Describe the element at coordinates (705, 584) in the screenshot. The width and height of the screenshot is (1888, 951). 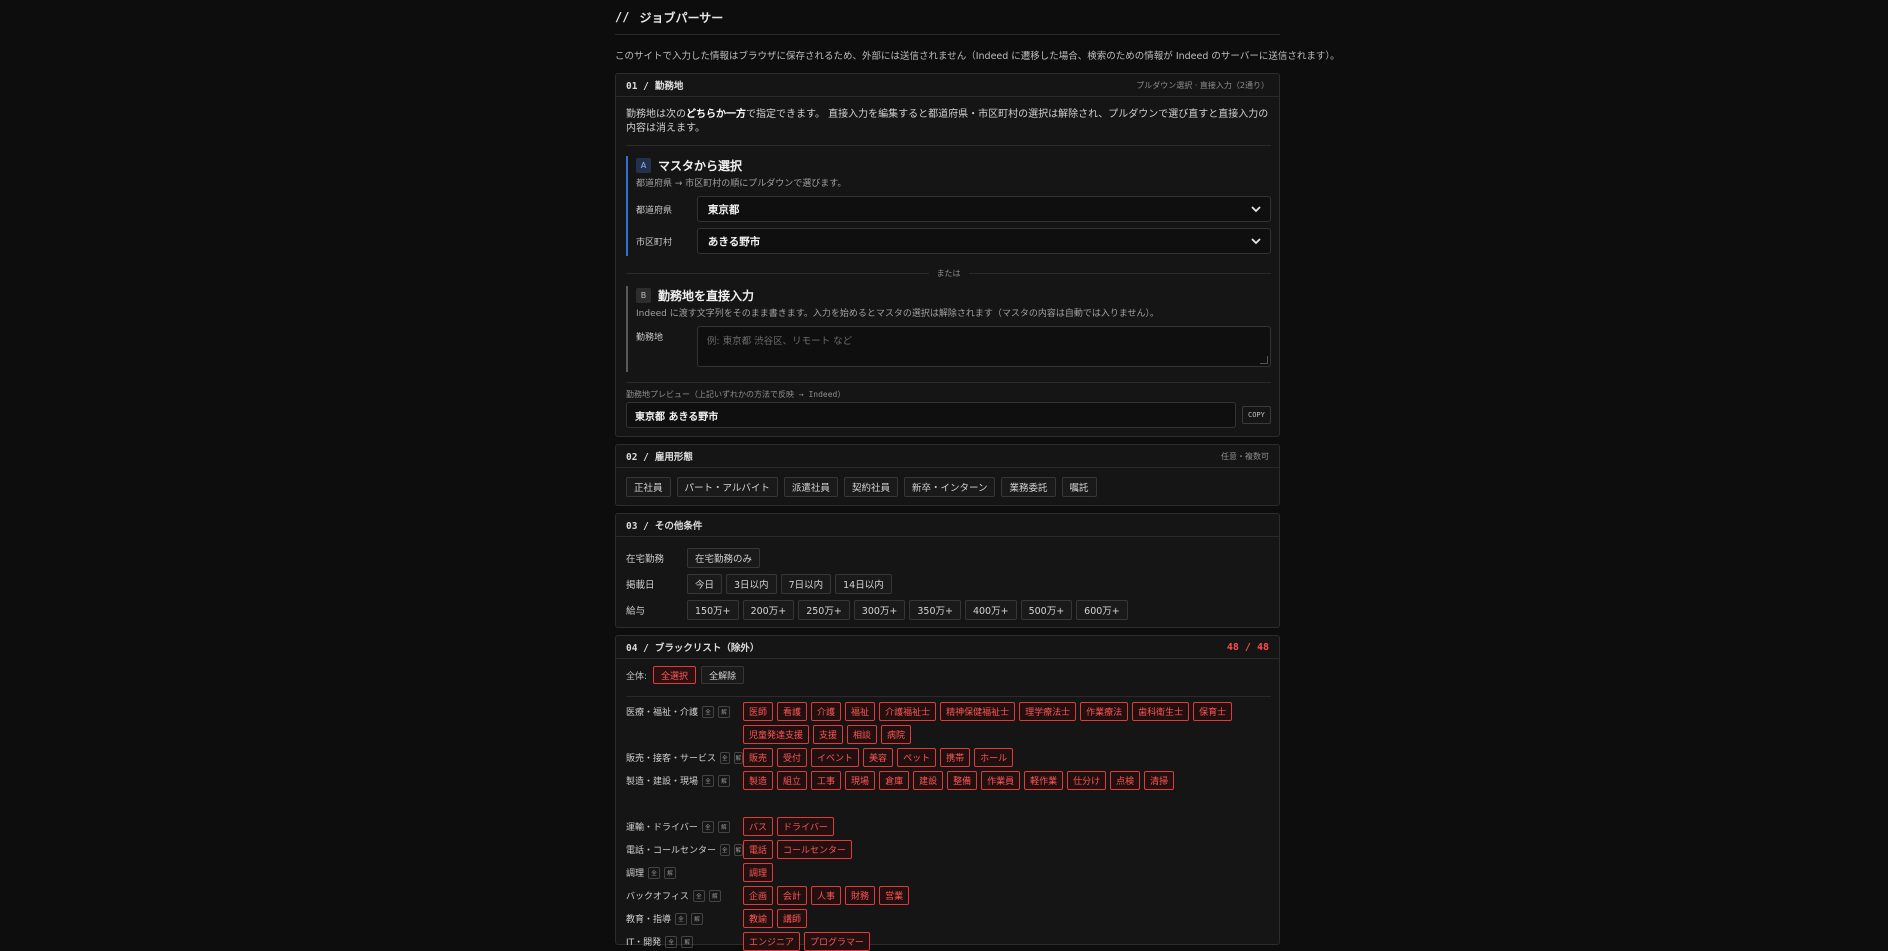
I see `posted-option-chip: 今日` at that location.